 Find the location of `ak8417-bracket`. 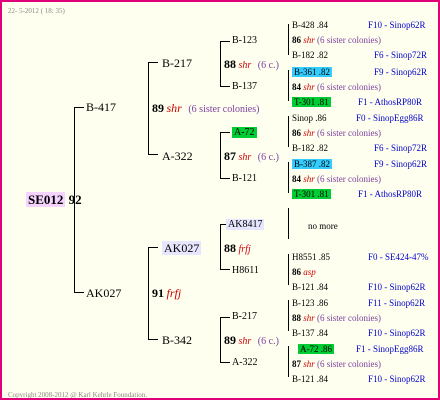

ak8417-bracket is located at coordinates (288, 223).